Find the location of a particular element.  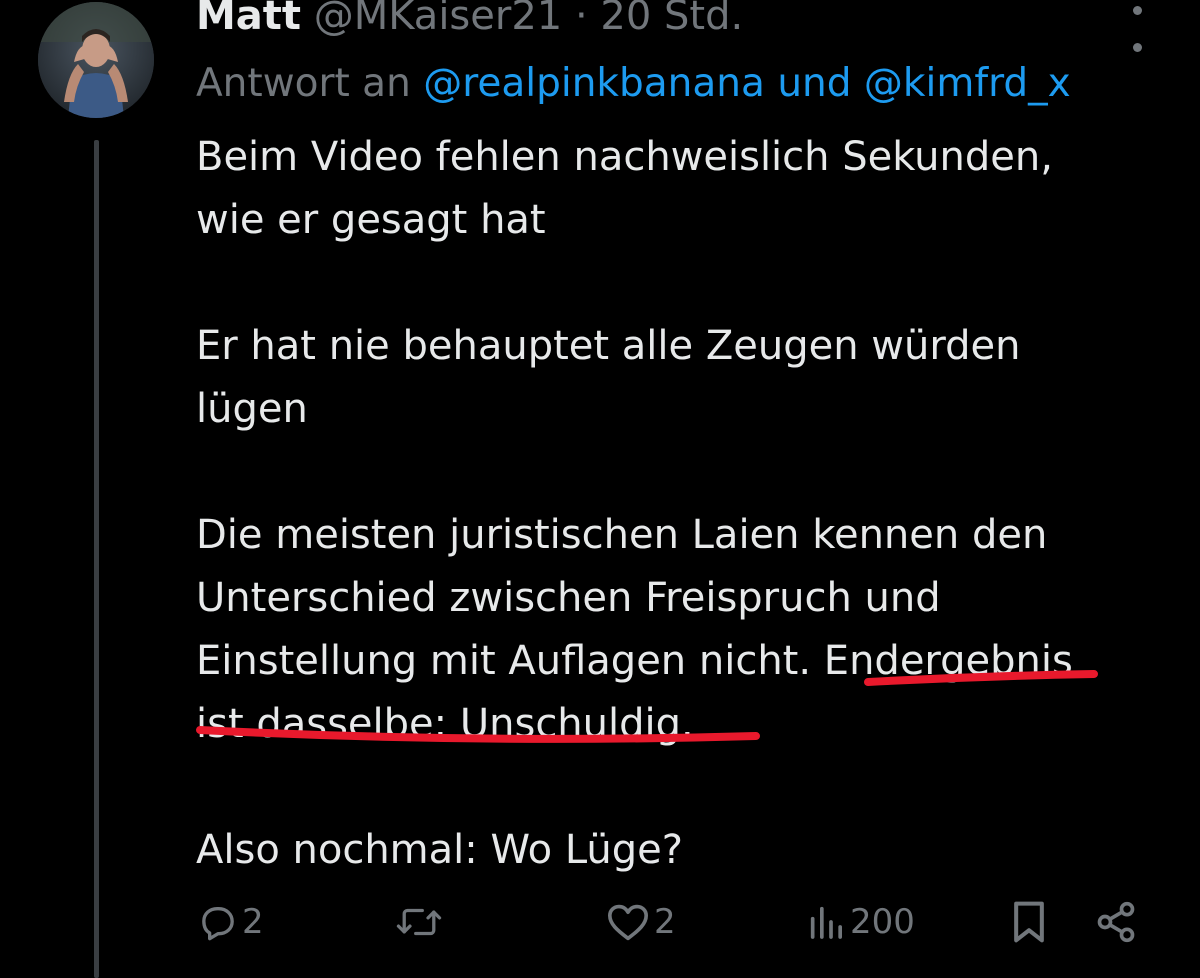

share-button is located at coordinates (1116, 922).